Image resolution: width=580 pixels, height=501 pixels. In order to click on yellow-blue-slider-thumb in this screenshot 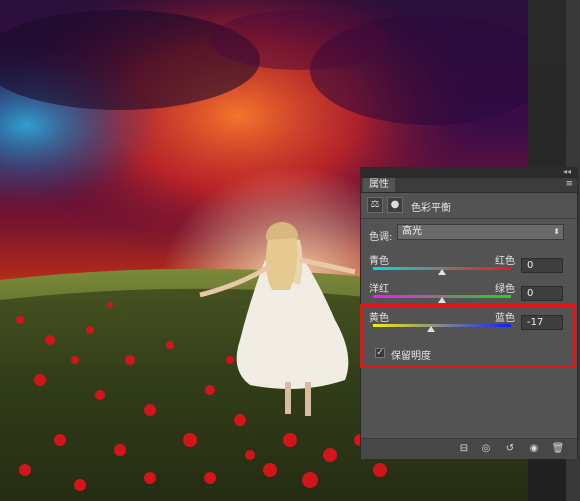, I will do `click(430, 329)`.